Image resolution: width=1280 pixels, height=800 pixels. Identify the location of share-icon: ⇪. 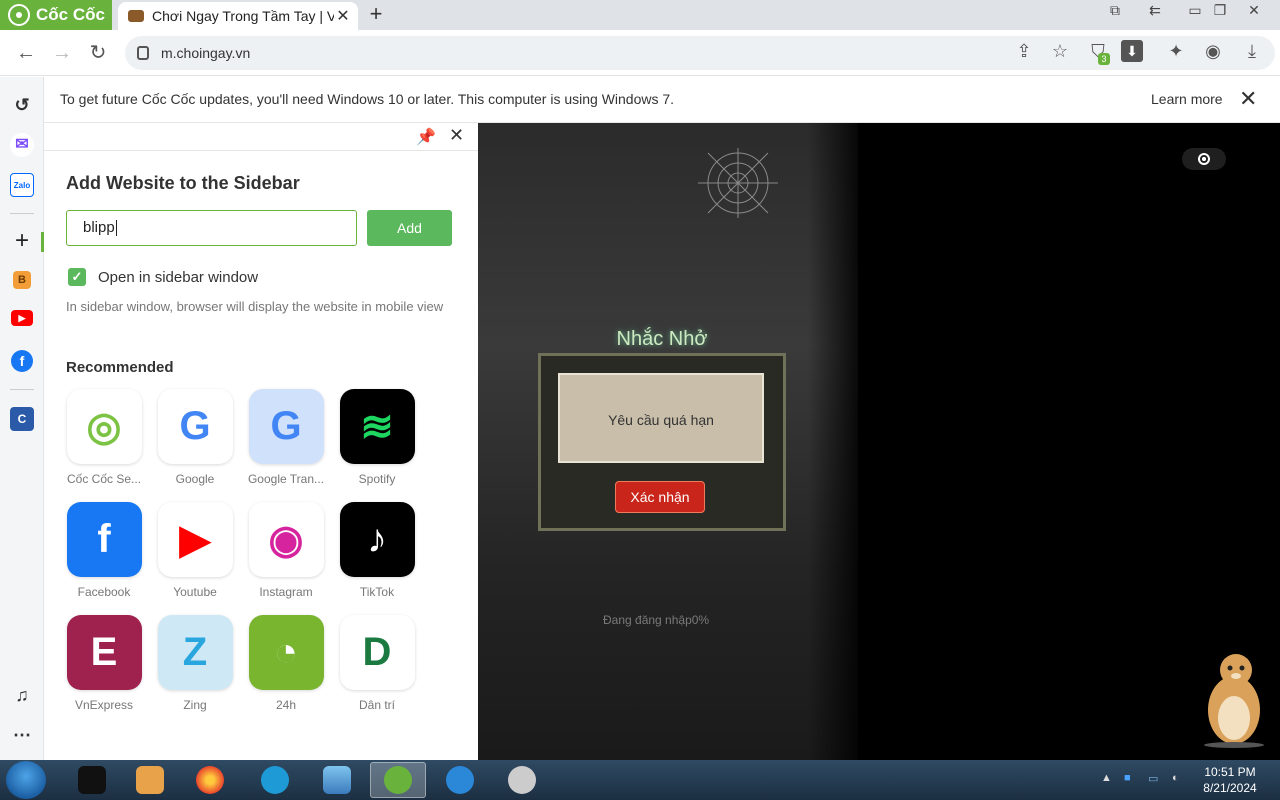
(1024, 51).